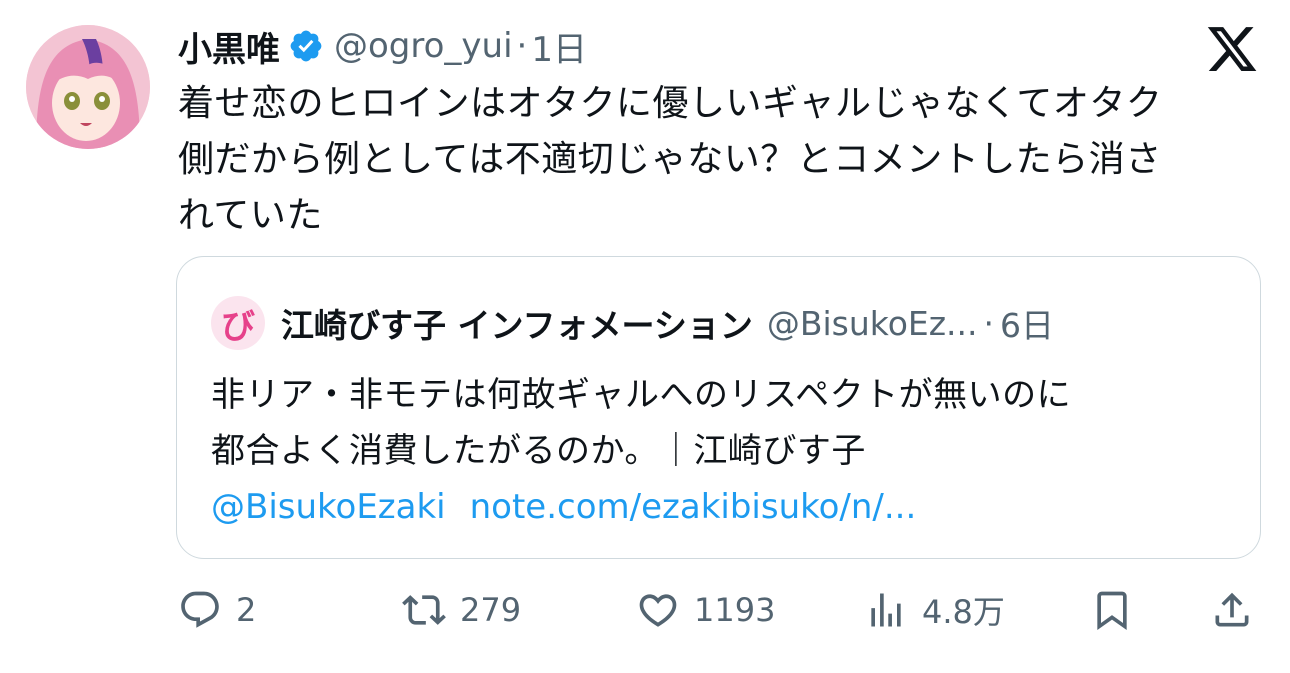 Image resolution: width=1290 pixels, height=673 pixels. I want to click on quoted-timestamp: 6日, so click(1027, 325).